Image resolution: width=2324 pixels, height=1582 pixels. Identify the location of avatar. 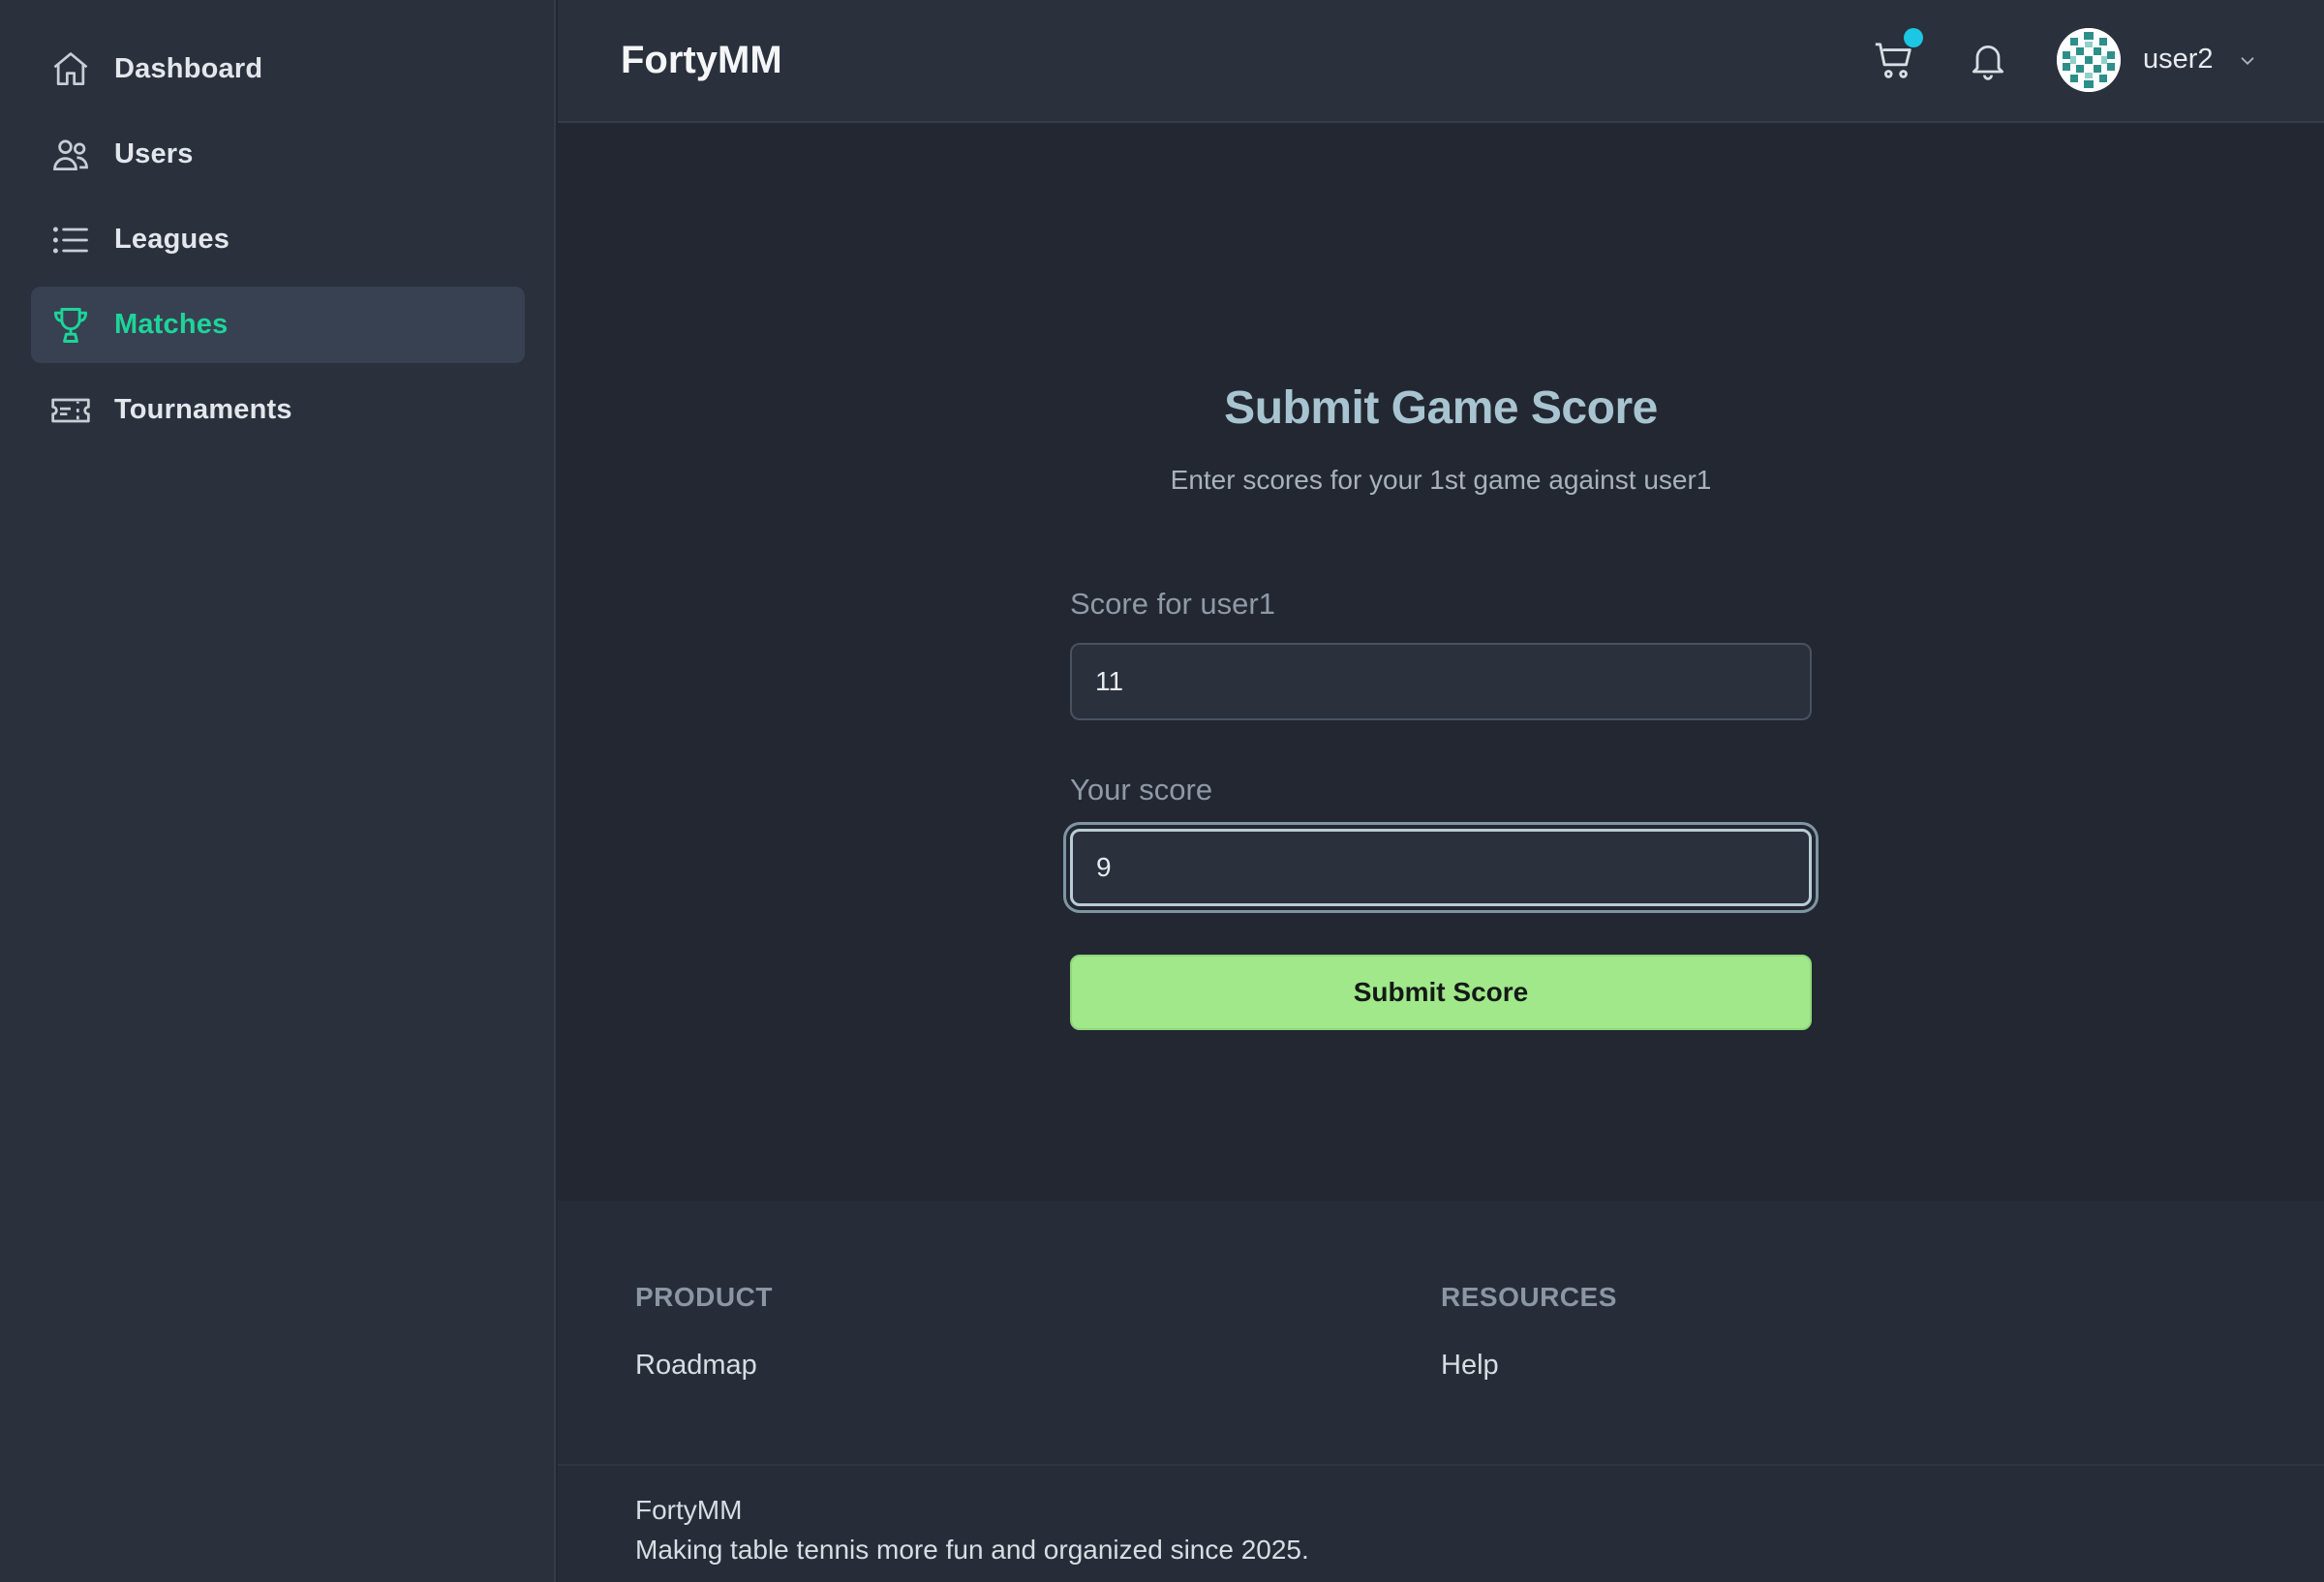
(2089, 60).